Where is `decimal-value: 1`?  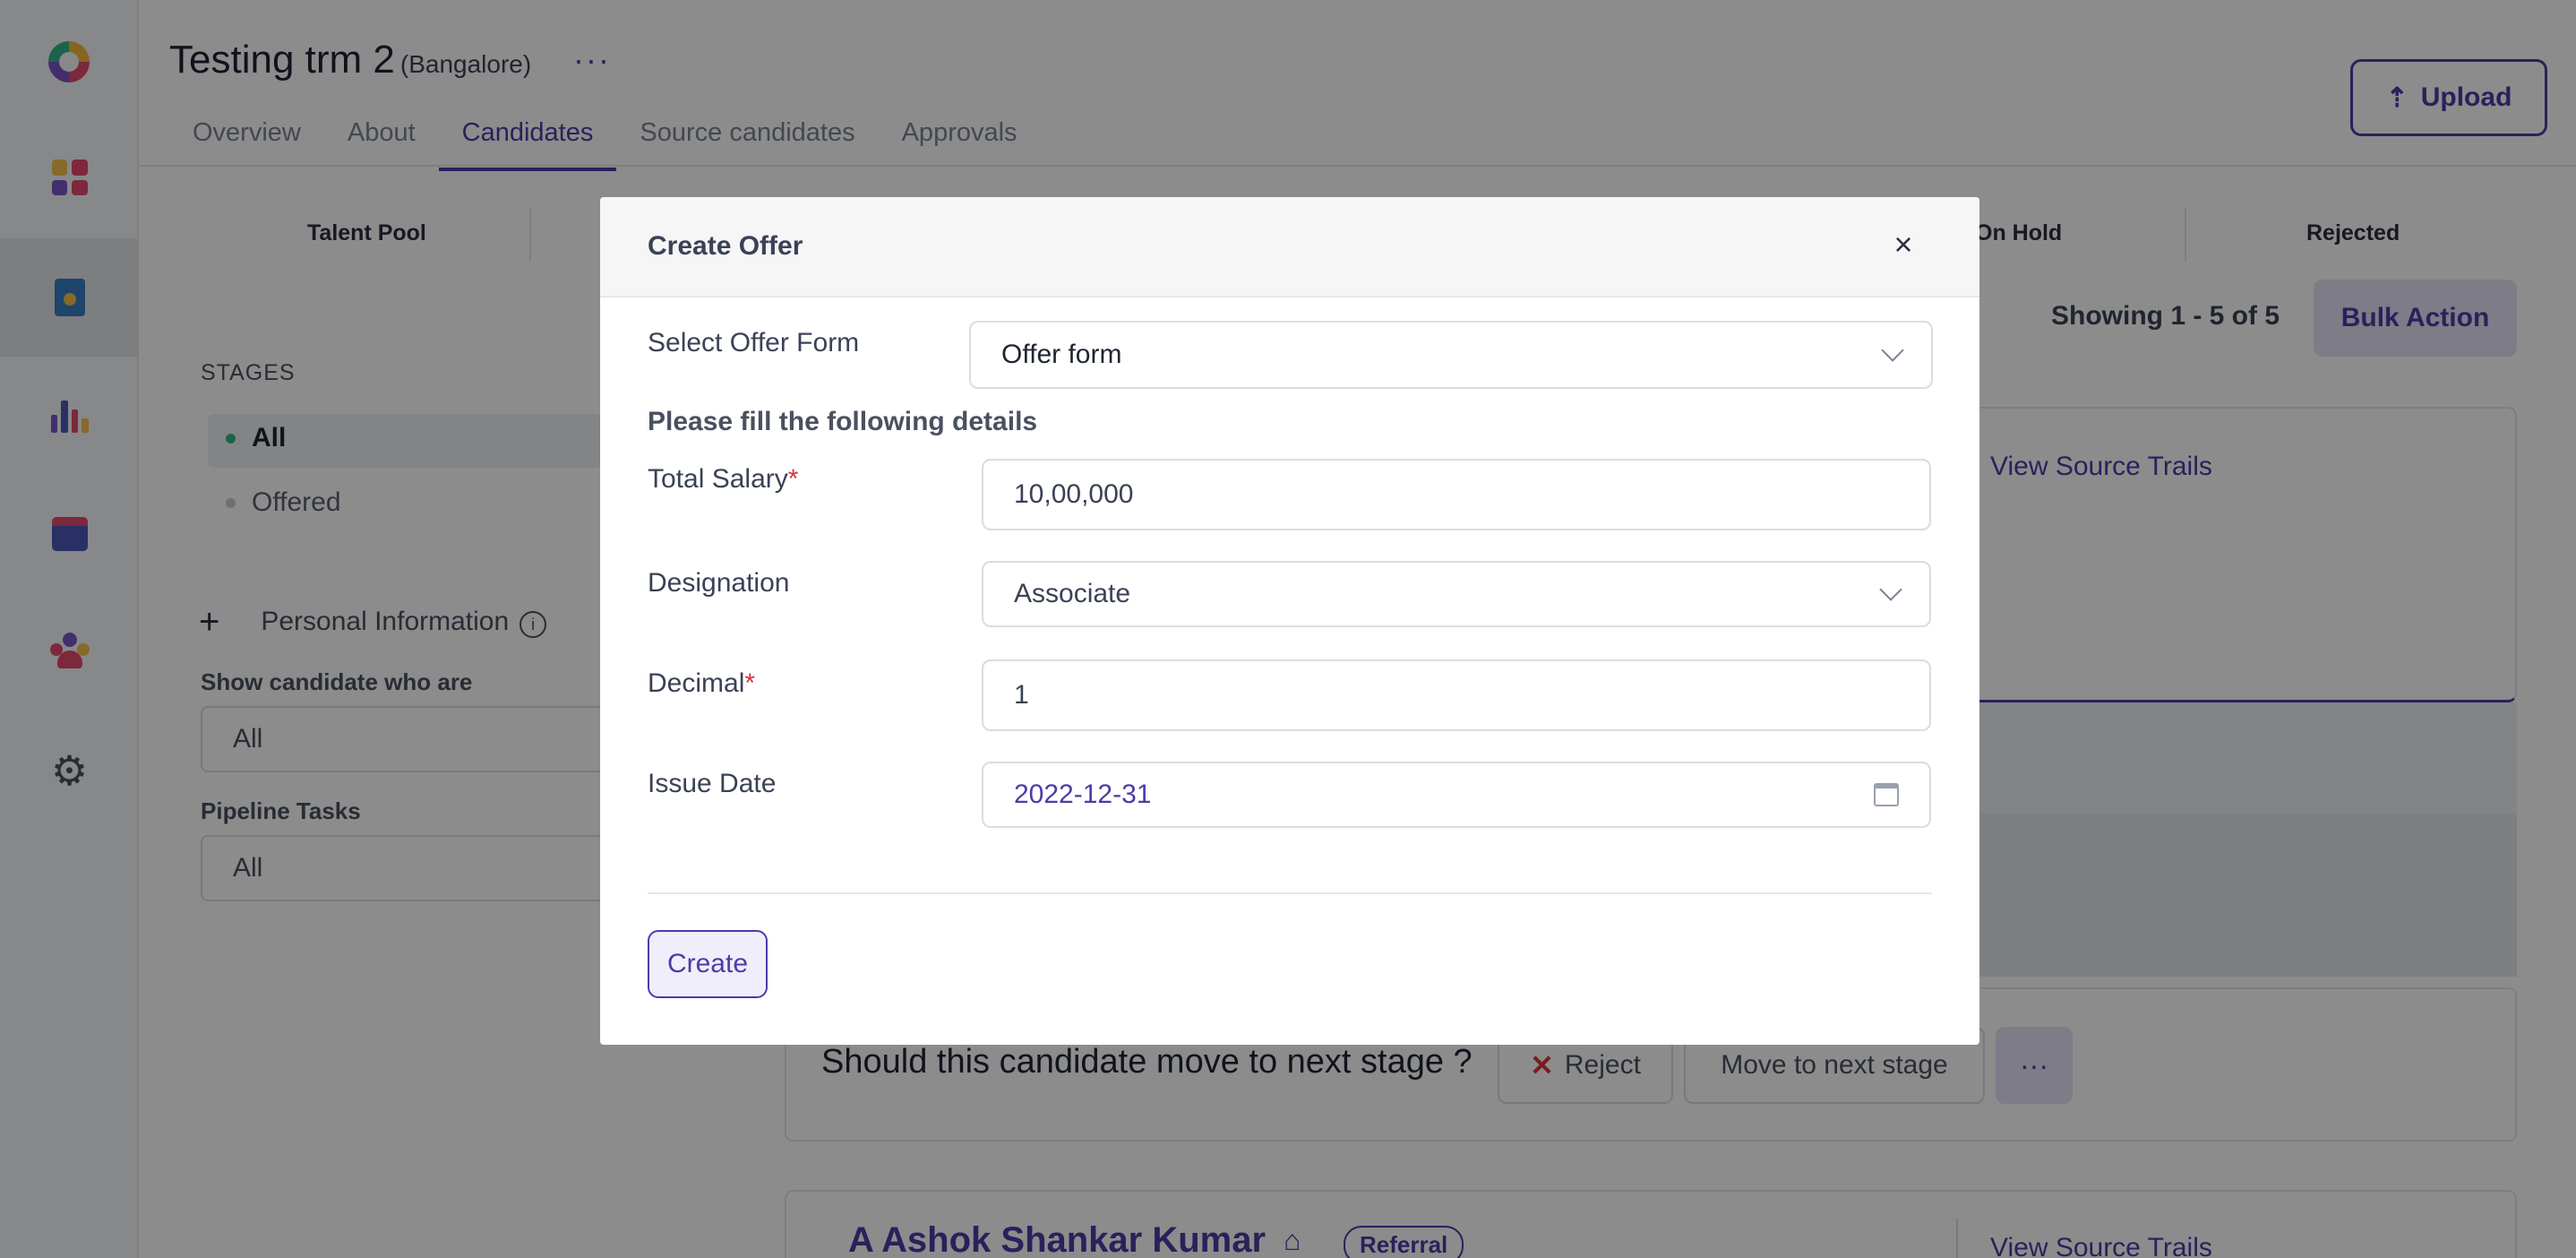
decimal-value: 1 is located at coordinates (1021, 695).